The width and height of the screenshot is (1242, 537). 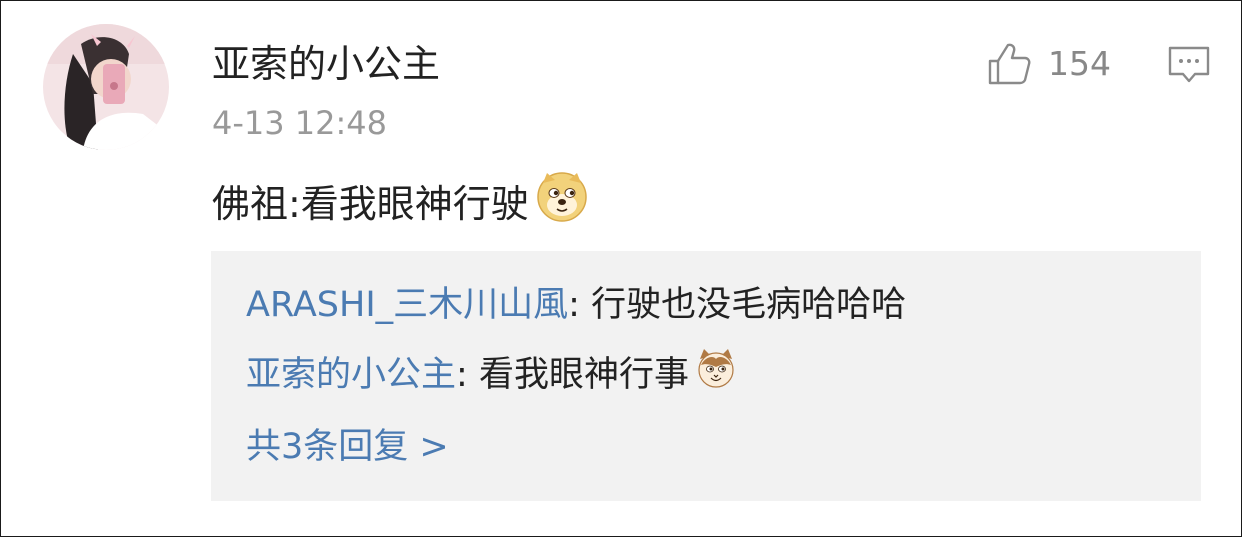 I want to click on thumbs-up-icon, so click(x=1009, y=64).